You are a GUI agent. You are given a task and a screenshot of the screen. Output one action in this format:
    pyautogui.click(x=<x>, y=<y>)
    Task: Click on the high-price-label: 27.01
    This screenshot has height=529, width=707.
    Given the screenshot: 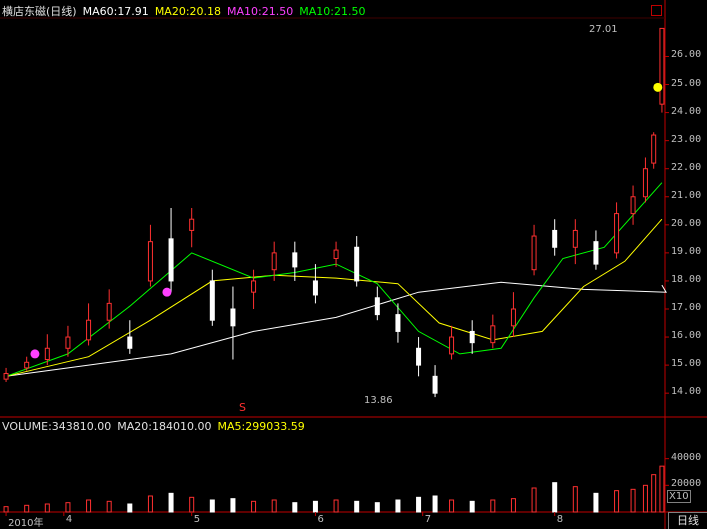 What is the action you would take?
    pyautogui.click(x=603, y=29)
    